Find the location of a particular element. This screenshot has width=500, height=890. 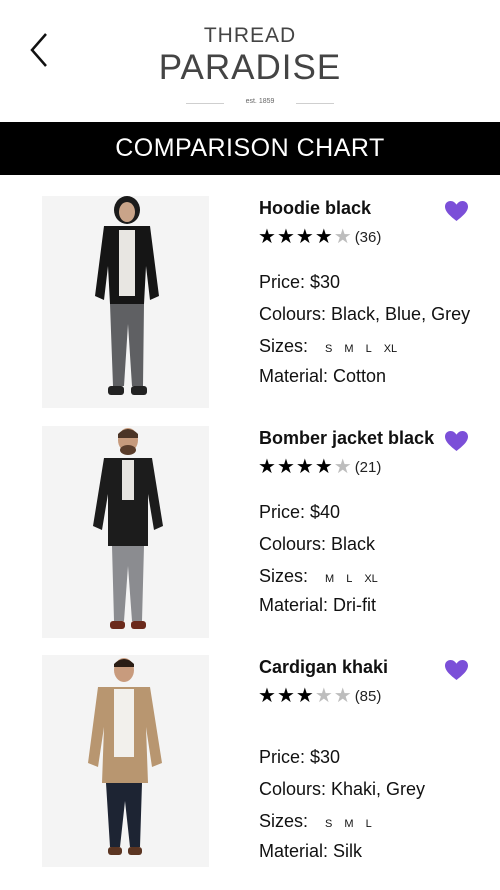

app-header: THREAD PARADISE est. 1859 is located at coordinates (250, 61).